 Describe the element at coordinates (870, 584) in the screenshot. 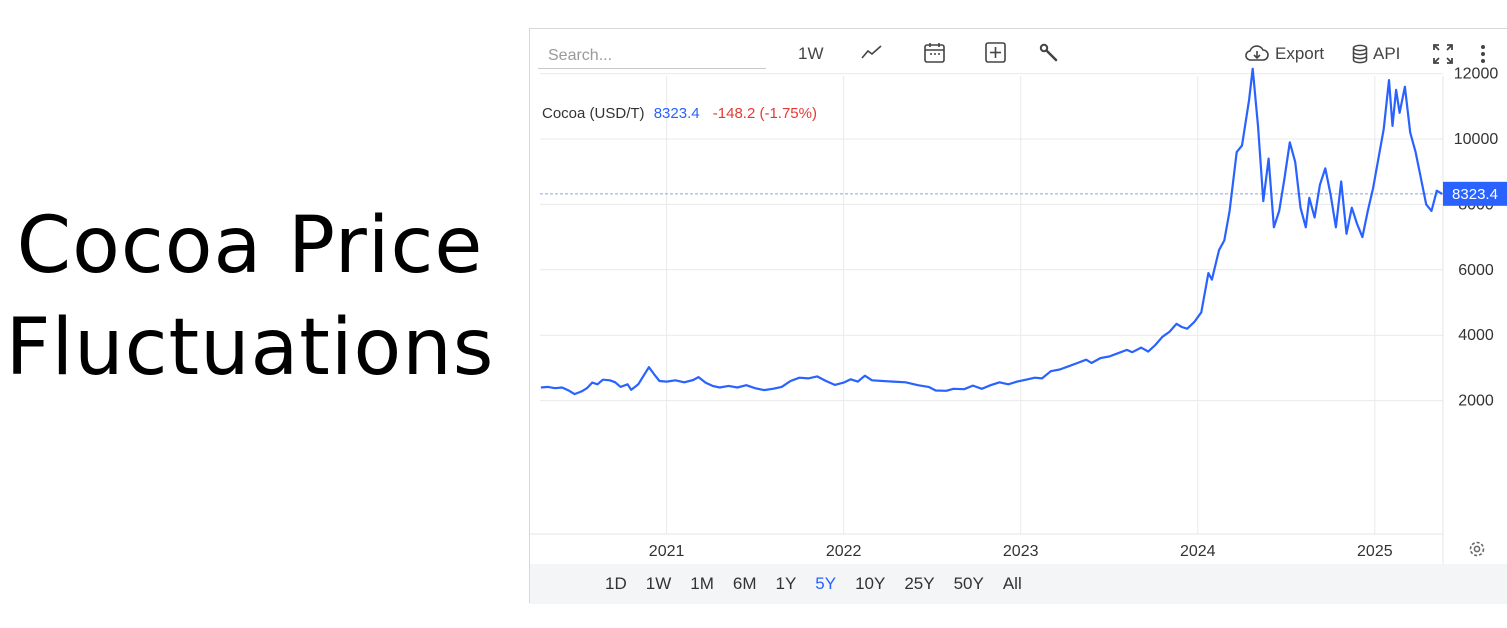

I see `period-10y: 10Y` at that location.